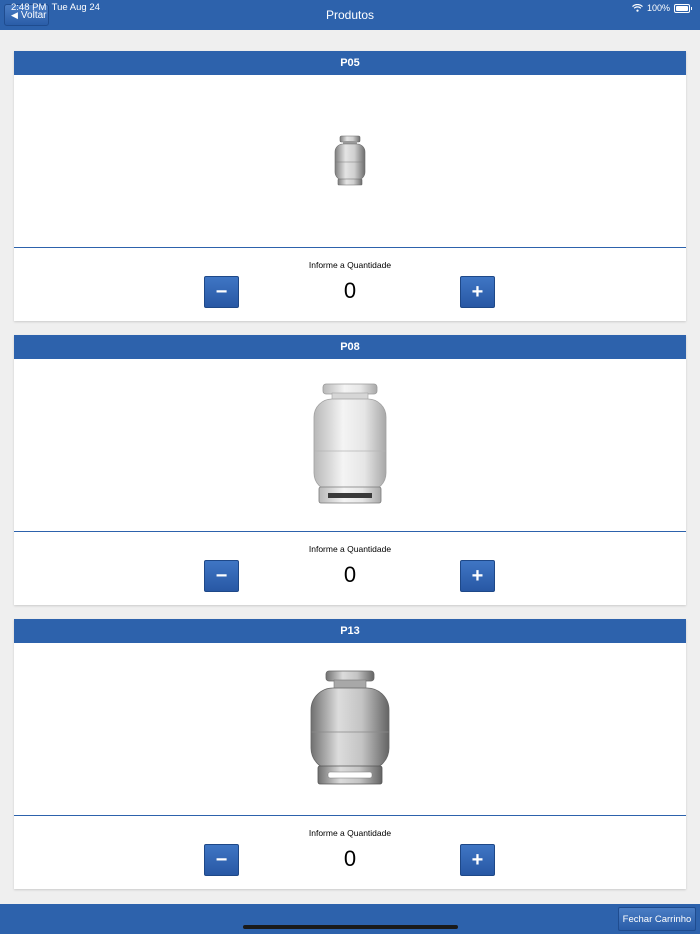  I want to click on gas-cylinder-p13-image, so click(350, 727).